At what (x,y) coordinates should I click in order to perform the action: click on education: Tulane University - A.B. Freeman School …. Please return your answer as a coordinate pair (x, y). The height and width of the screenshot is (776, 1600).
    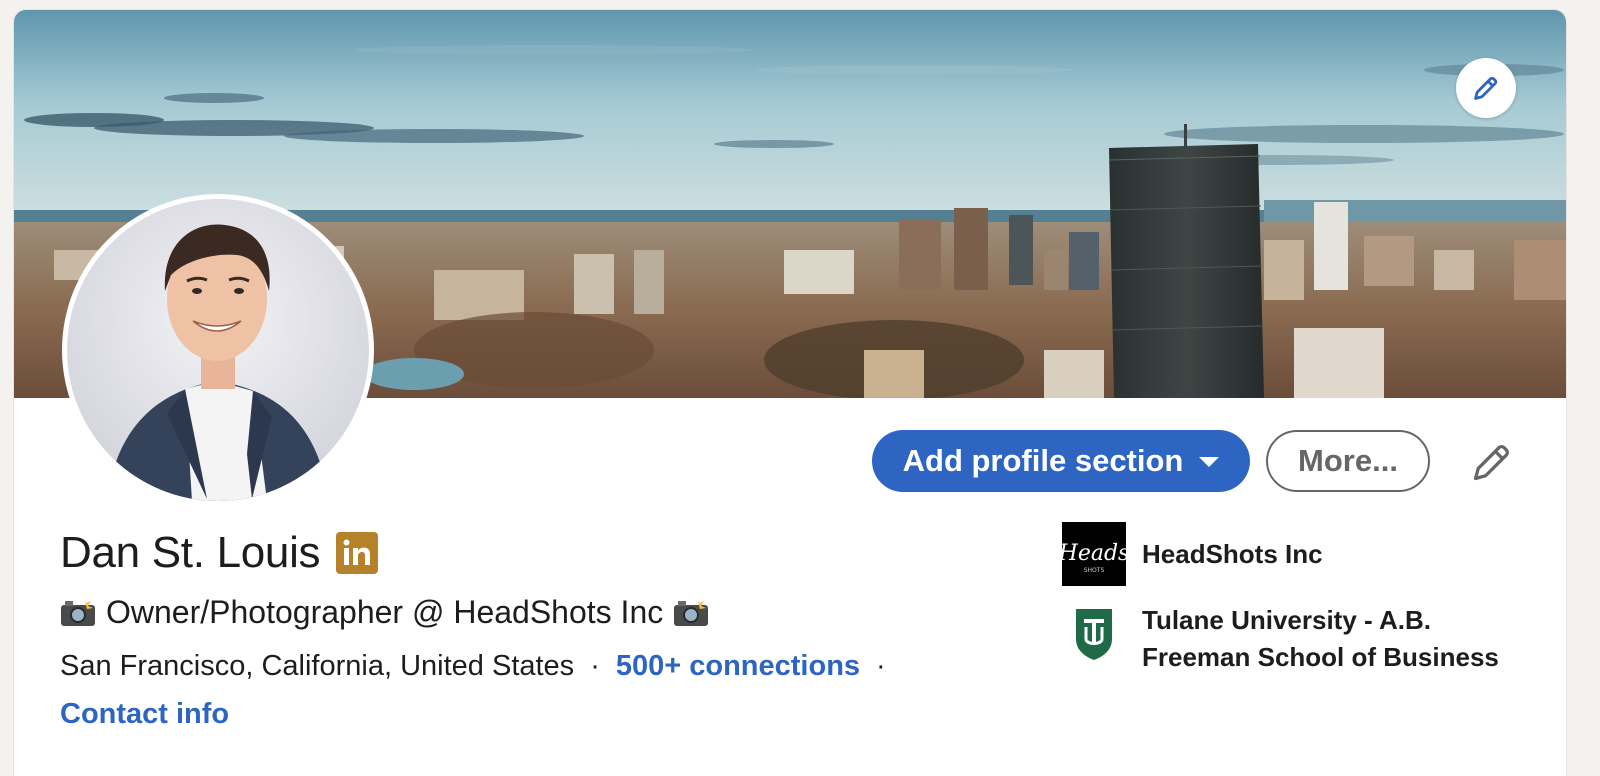
    Looking at the image, I should click on (1280, 639).